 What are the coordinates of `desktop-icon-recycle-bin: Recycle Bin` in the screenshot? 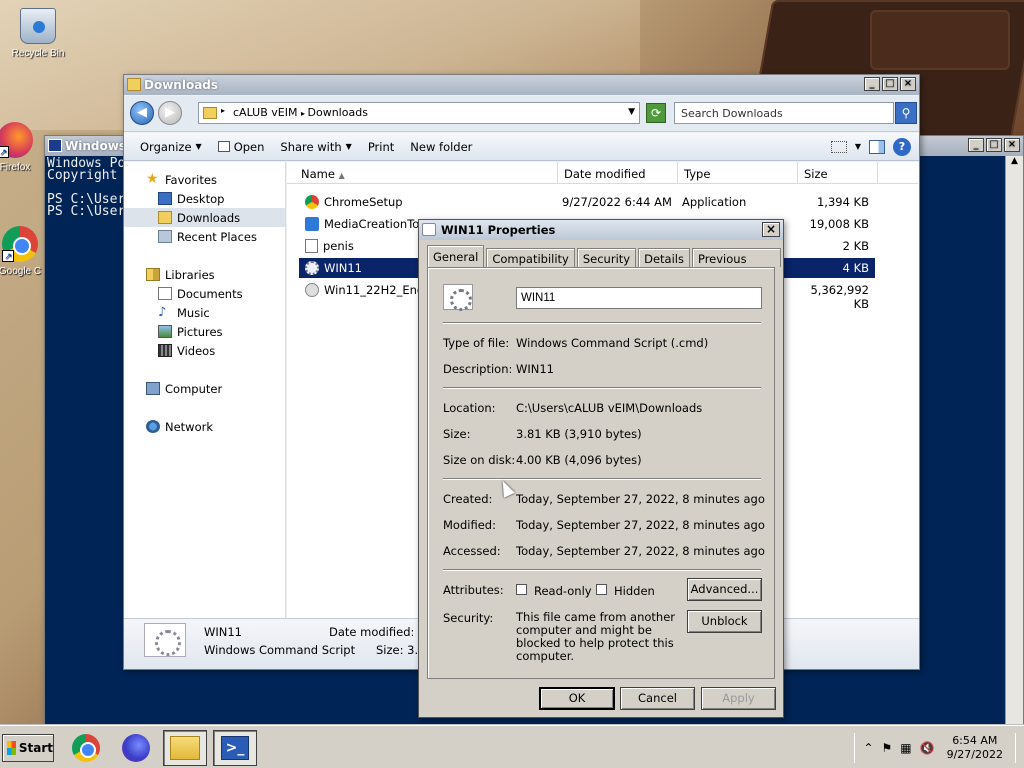 It's located at (38, 33).